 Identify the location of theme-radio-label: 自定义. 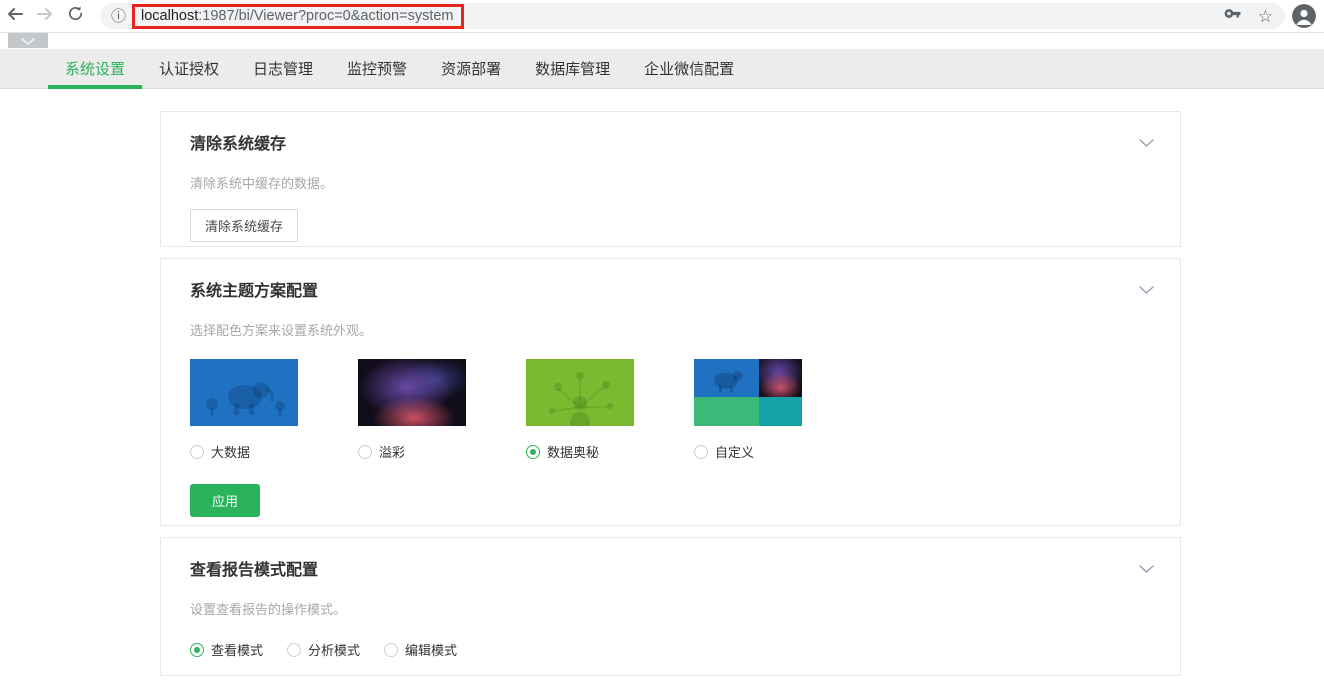
(735, 452).